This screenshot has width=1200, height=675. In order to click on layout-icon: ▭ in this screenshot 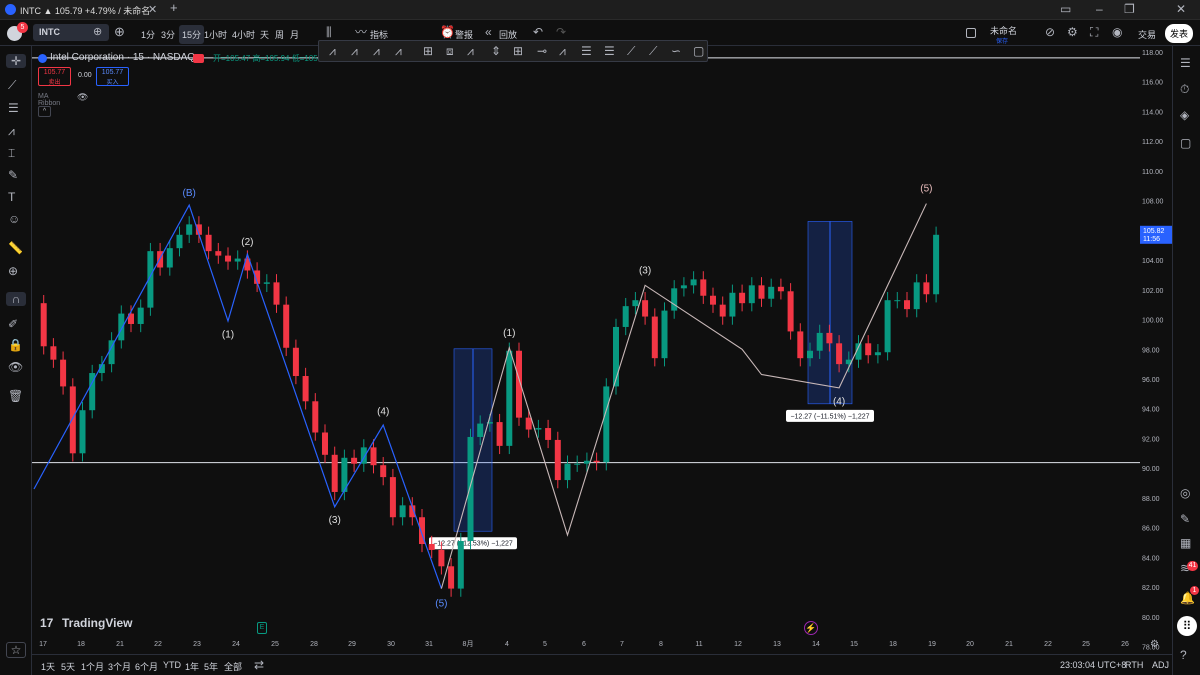, I will do `click(1065, 9)`.